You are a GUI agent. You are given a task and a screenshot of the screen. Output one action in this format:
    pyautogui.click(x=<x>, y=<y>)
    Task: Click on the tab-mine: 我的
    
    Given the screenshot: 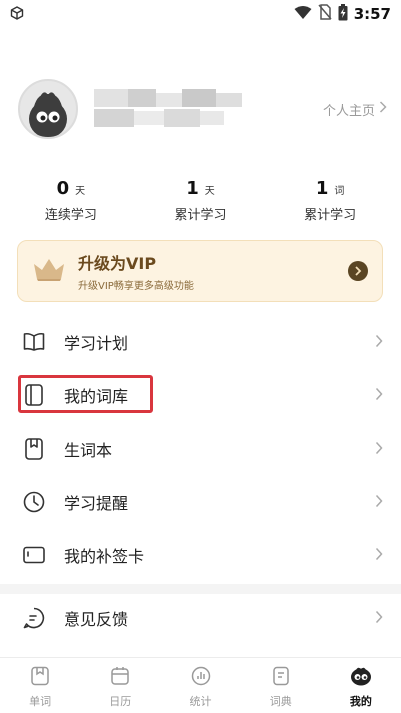 What is the action you would take?
    pyautogui.click(x=361, y=685)
    